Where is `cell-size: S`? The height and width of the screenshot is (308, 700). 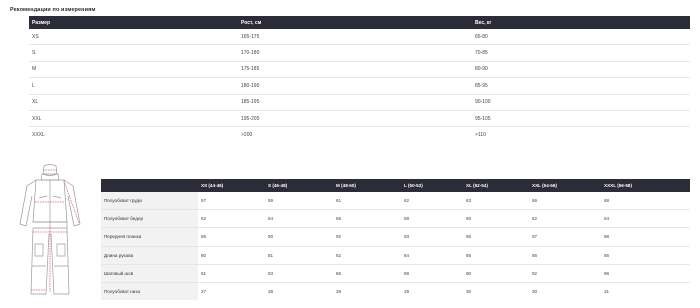 cell-size: S is located at coordinates (133, 53).